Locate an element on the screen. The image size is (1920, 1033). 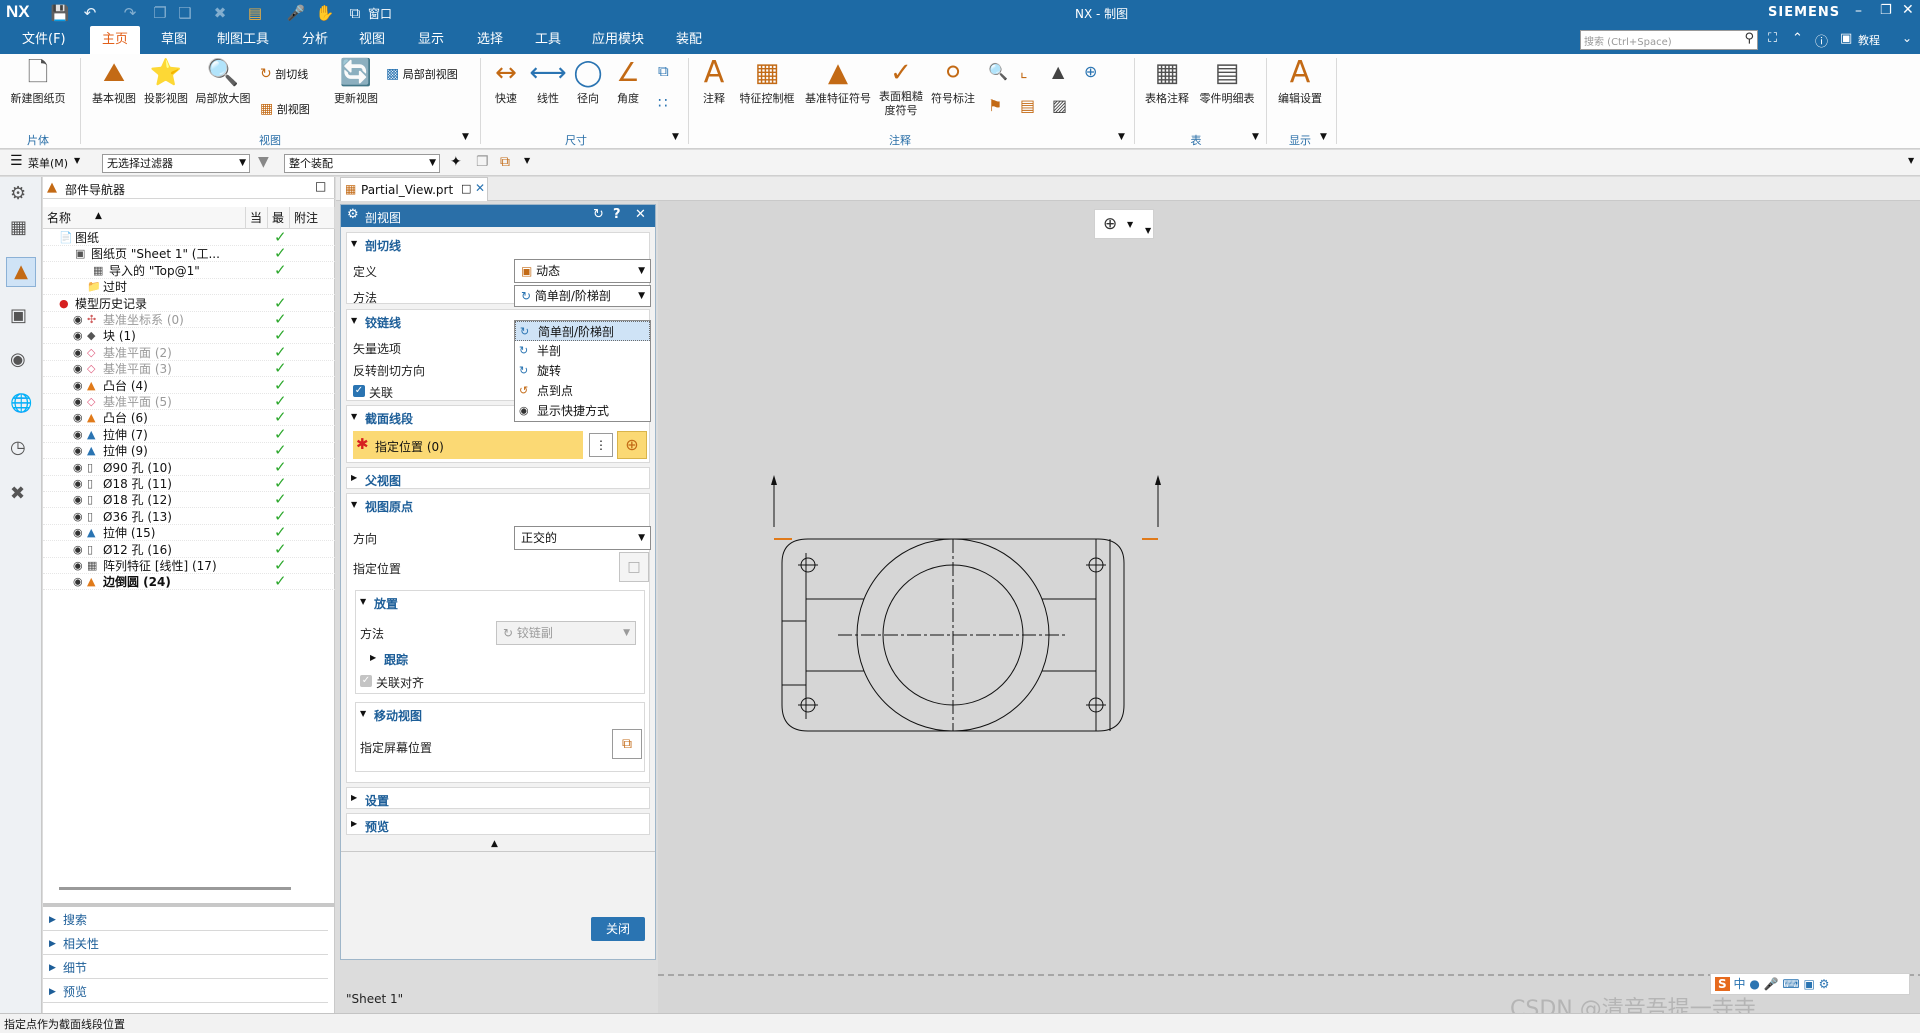
edit-settings-button: A 编辑设置 is located at coordinates (1300, 82).